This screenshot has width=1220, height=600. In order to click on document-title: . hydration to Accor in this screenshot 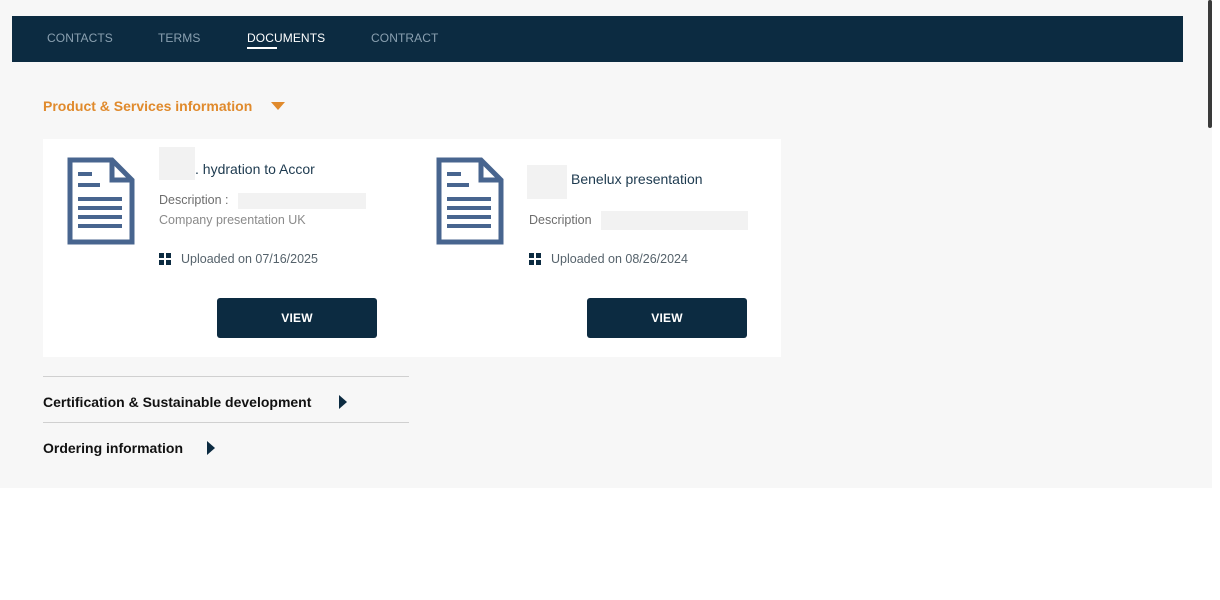, I will do `click(255, 169)`.